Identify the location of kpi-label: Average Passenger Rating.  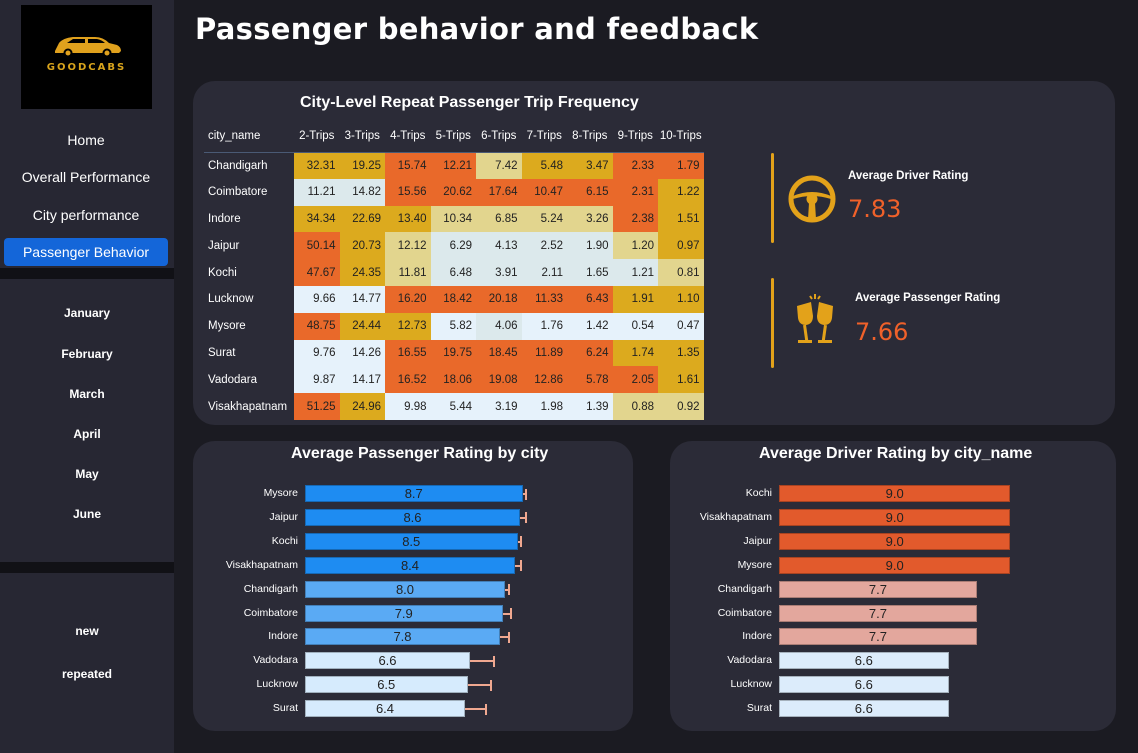
(928, 298).